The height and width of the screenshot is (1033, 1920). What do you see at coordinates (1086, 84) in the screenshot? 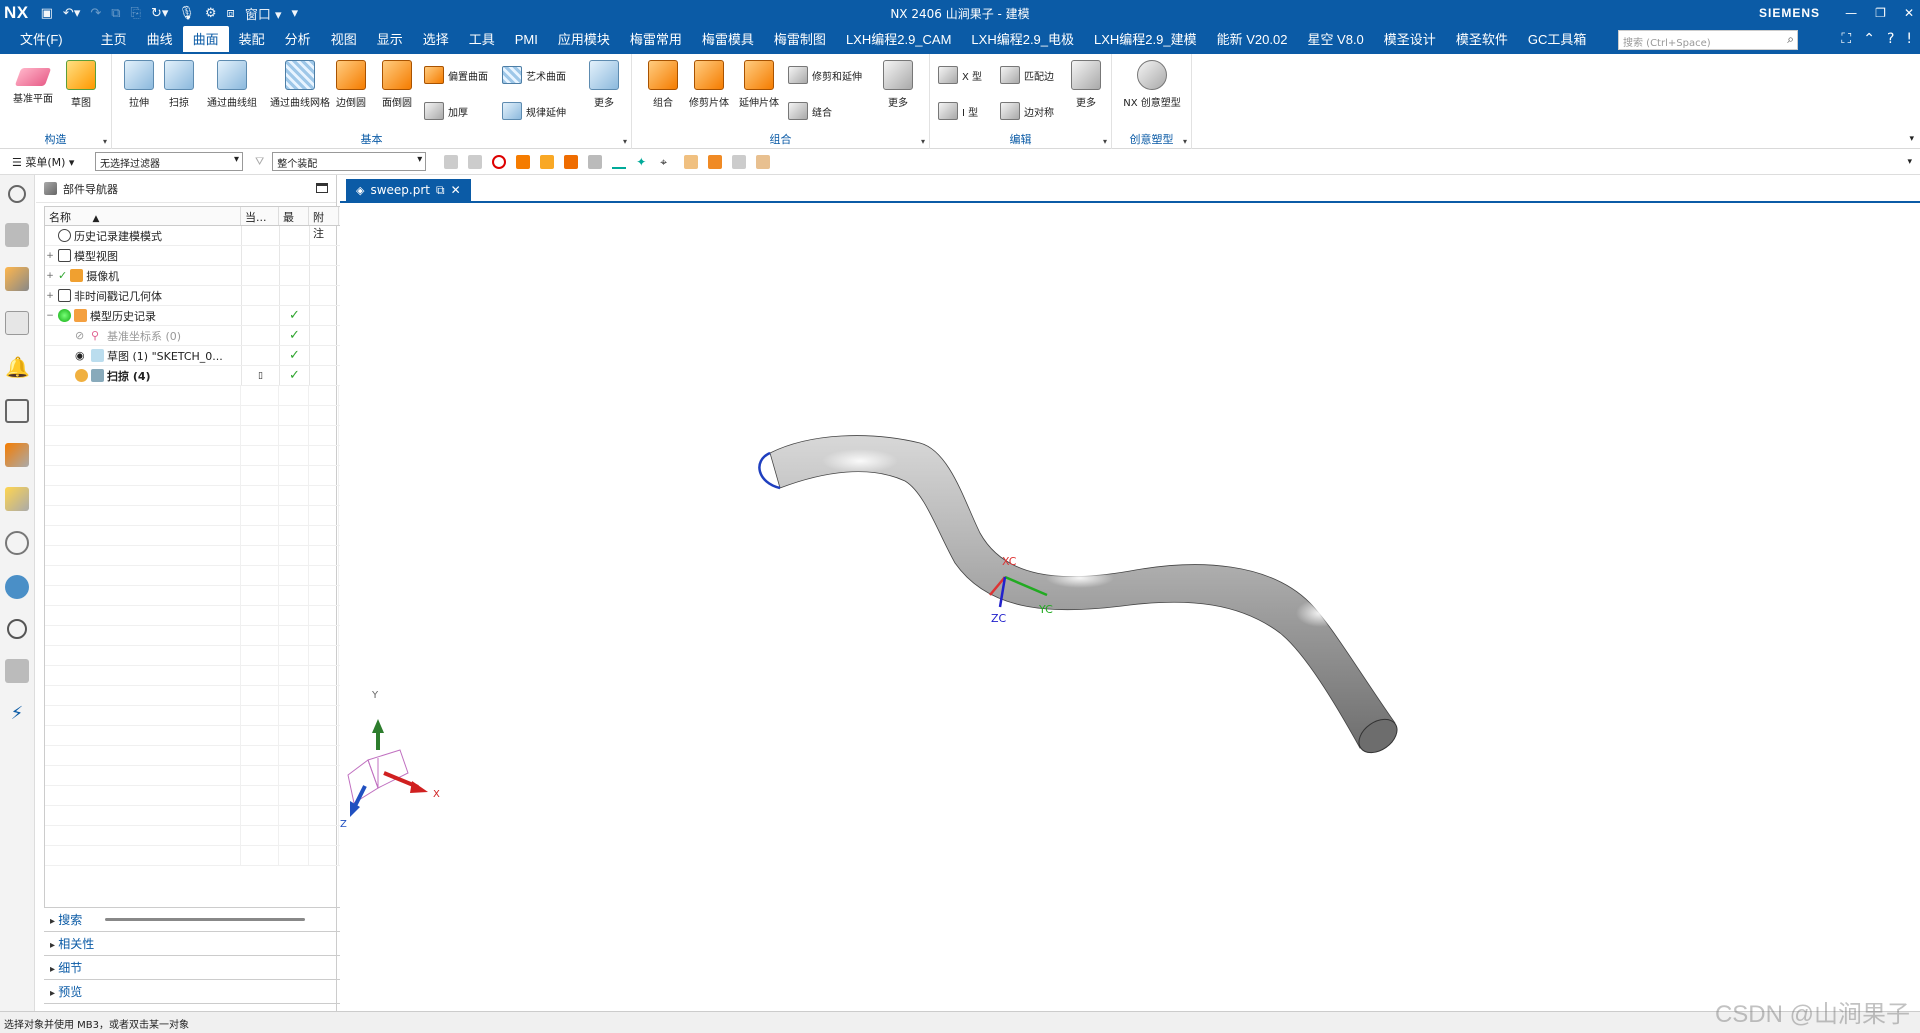
I see `more-edit-button: 更多` at bounding box center [1086, 84].